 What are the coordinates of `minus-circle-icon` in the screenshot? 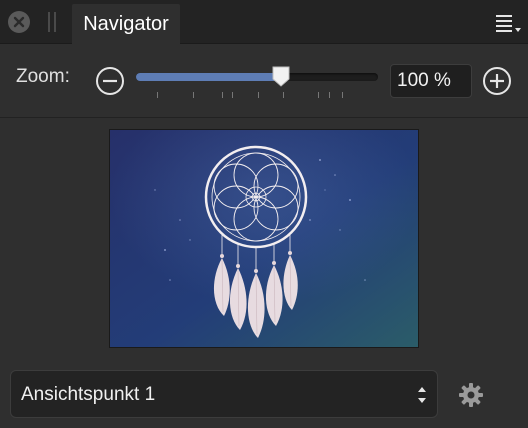 It's located at (110, 81).